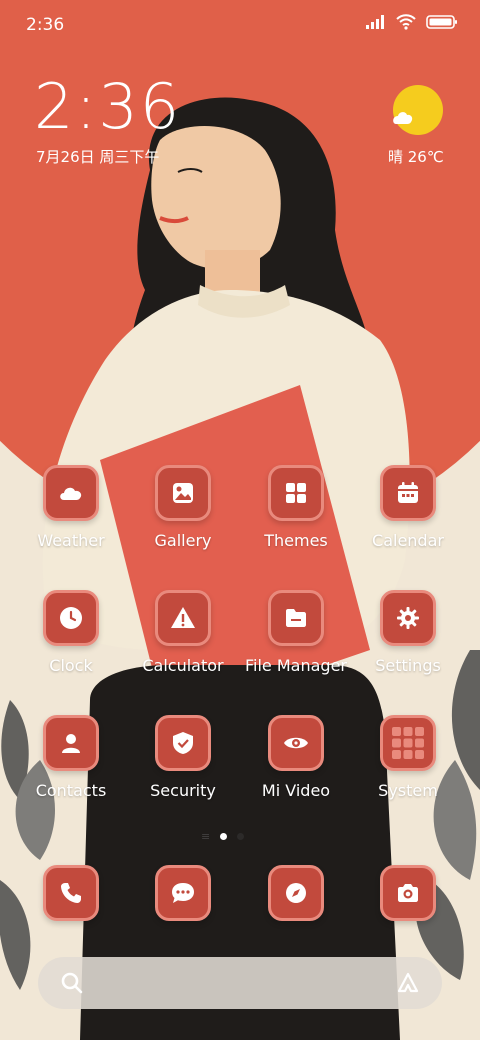 Image resolution: width=480 pixels, height=1040 pixels. What do you see at coordinates (183, 790) in the screenshot?
I see `app-label: Security` at bounding box center [183, 790].